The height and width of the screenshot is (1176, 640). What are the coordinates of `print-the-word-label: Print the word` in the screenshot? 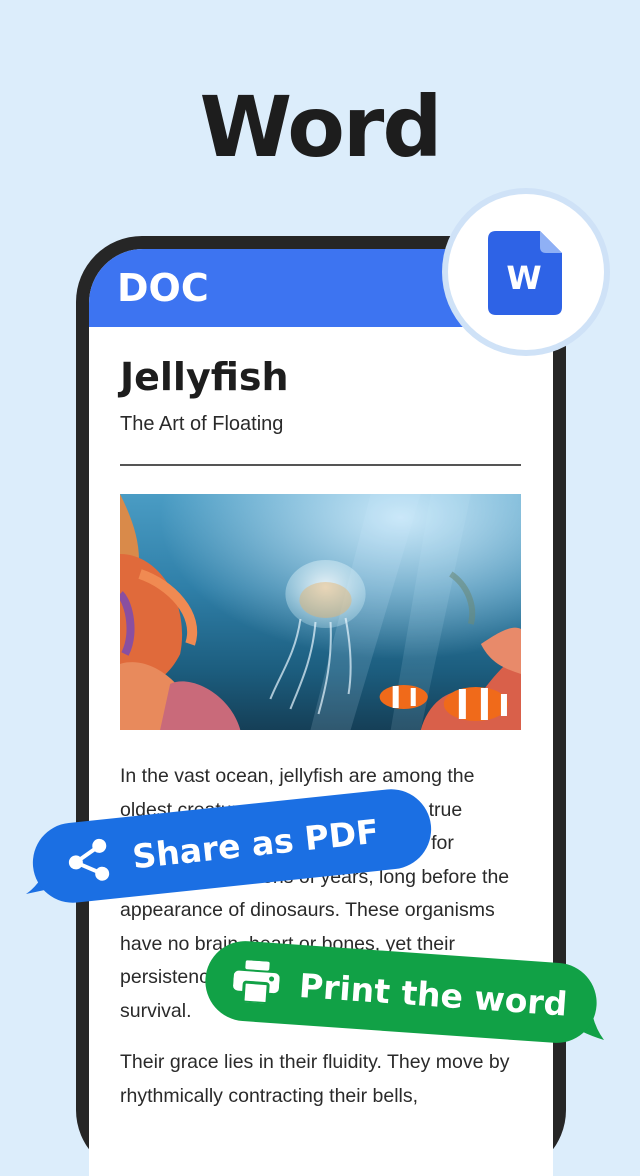 It's located at (433, 994).